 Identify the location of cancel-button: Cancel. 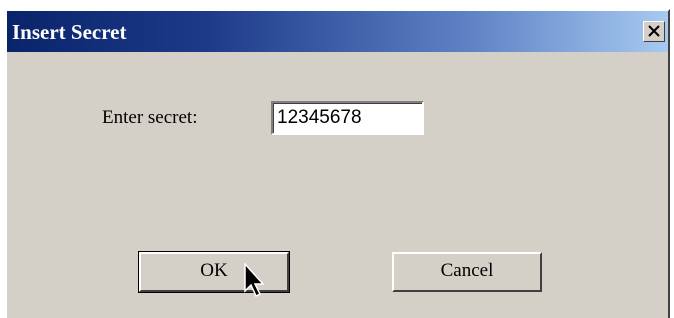
(467, 272).